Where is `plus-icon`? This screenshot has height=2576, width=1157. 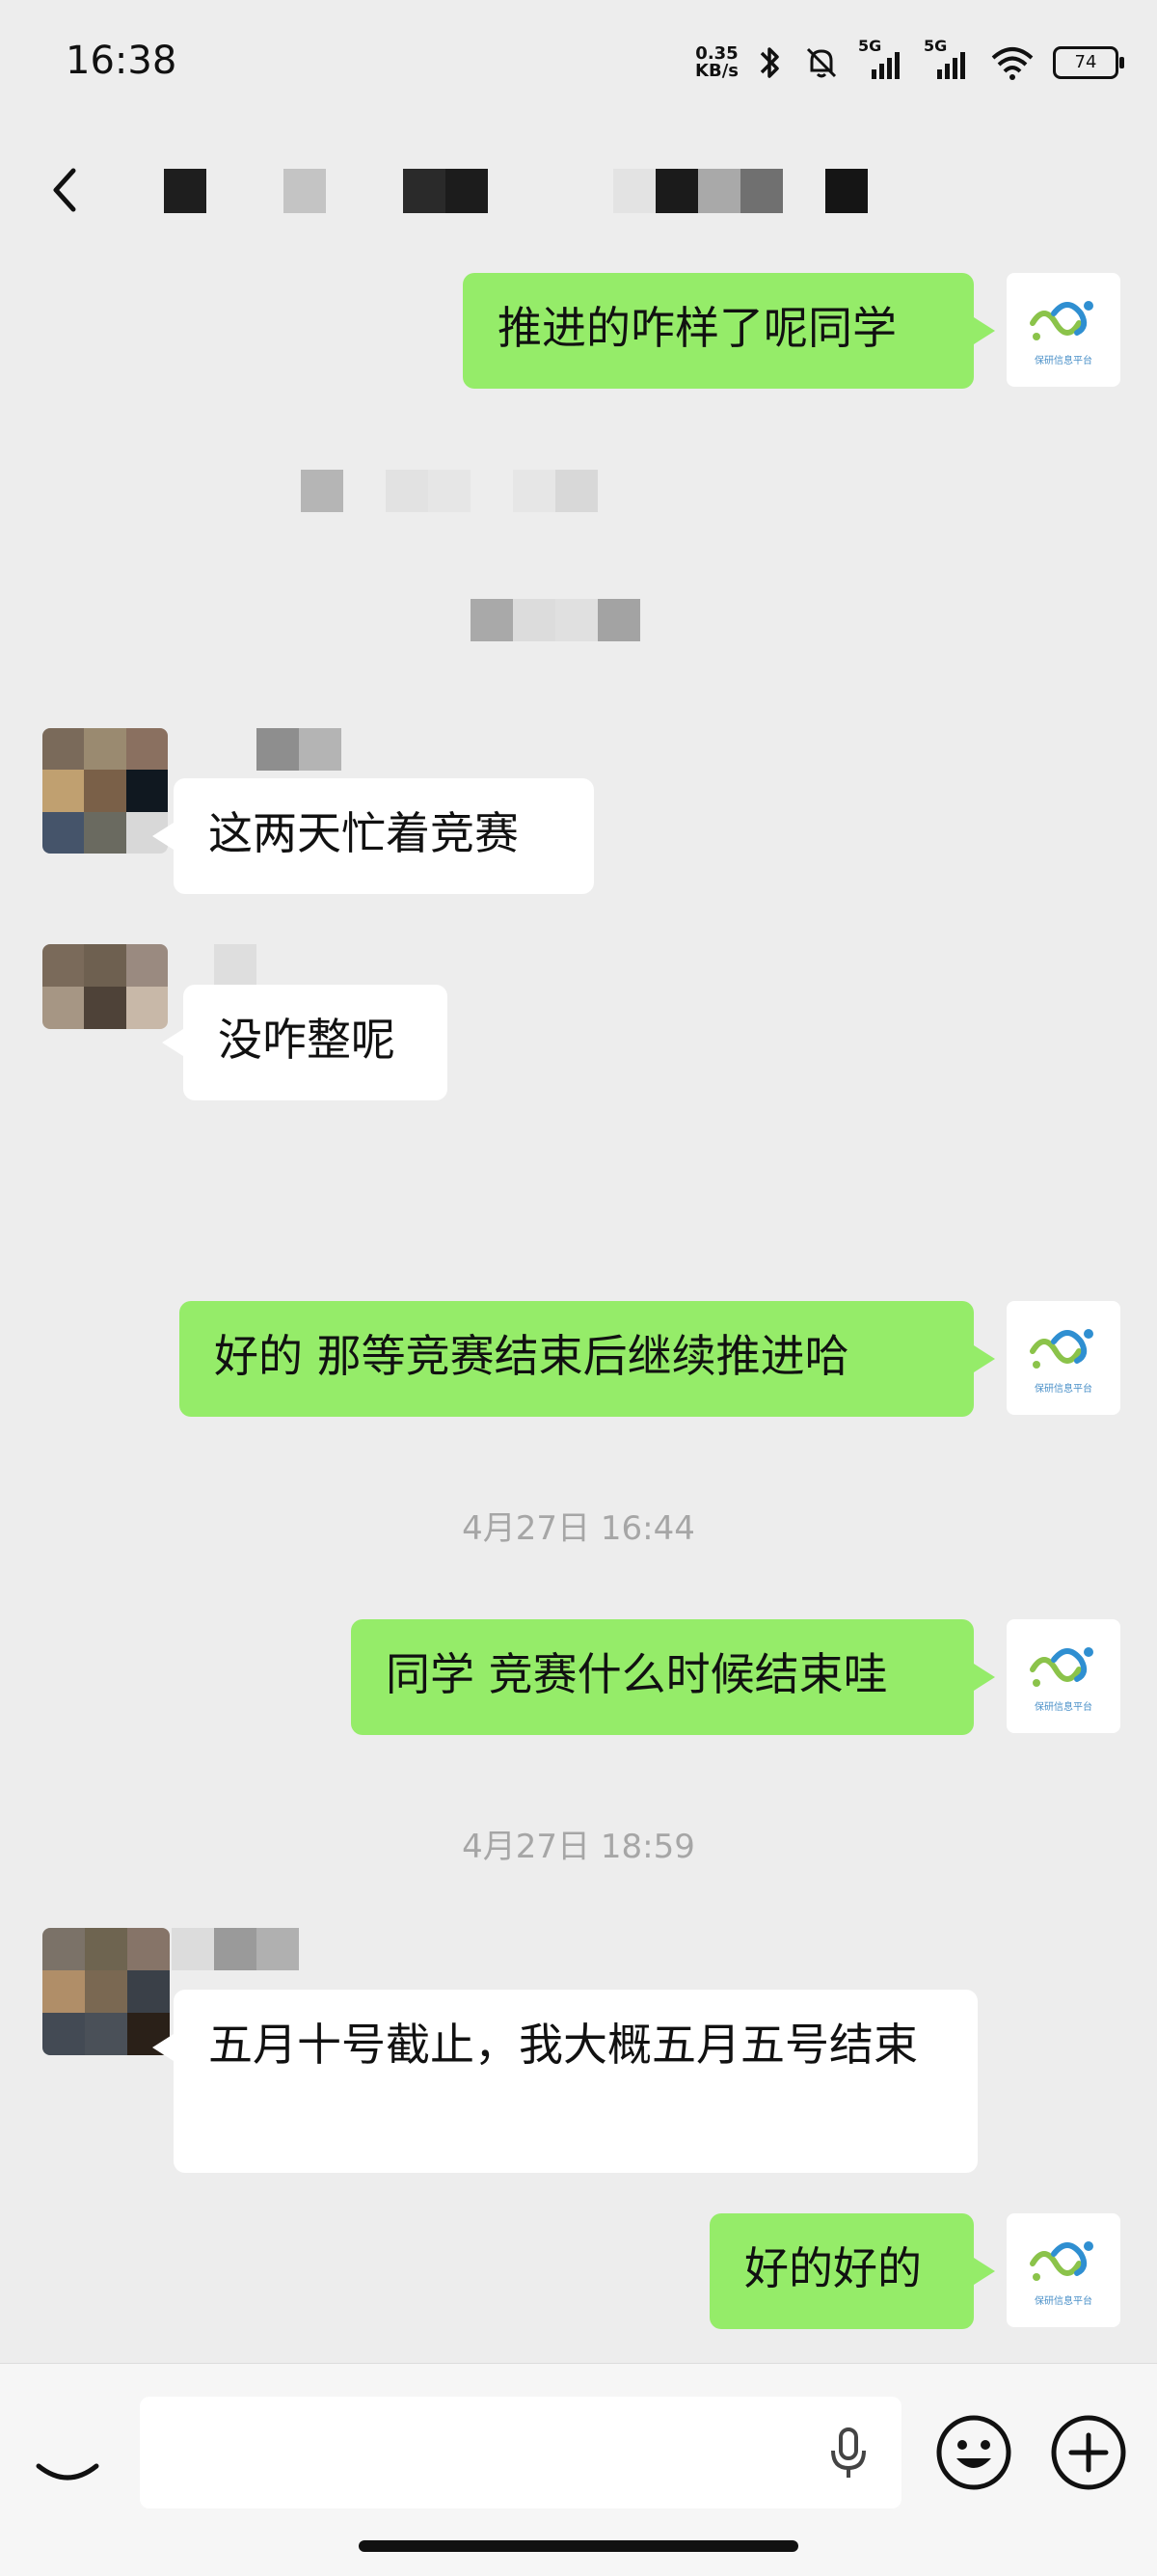
plus-icon is located at coordinates (1088, 2452).